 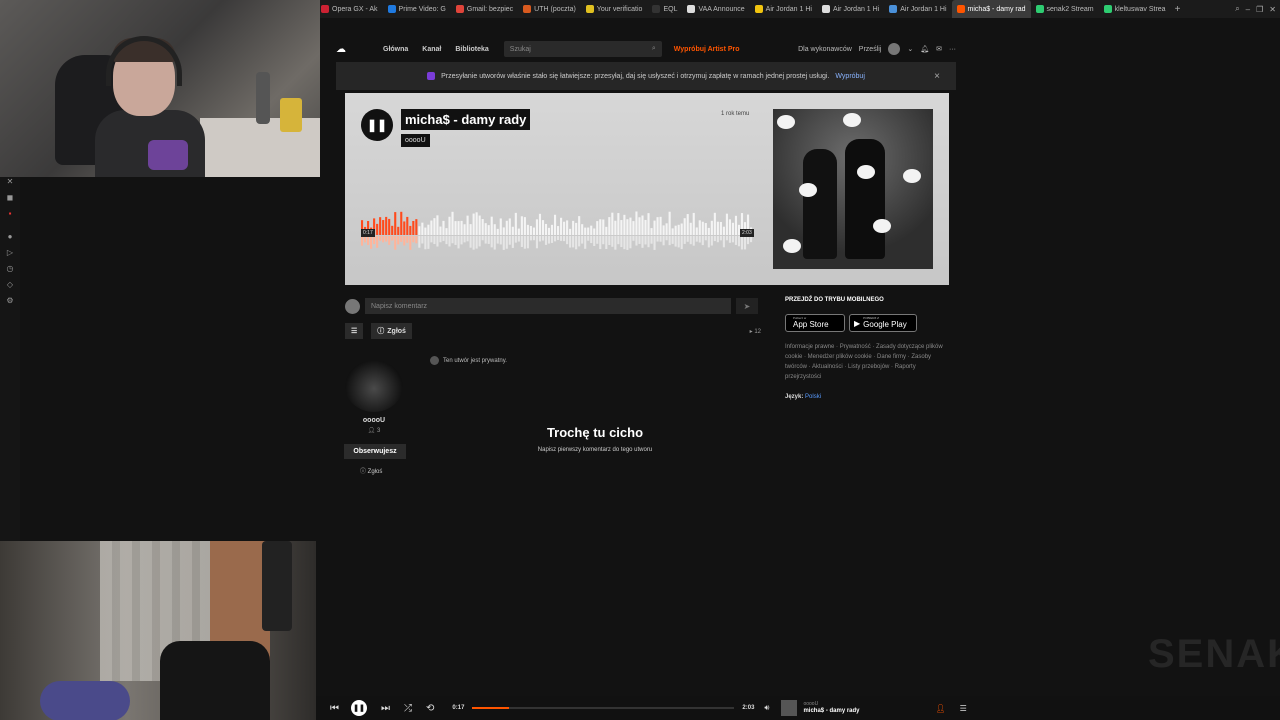 What do you see at coordinates (557, 229) in the screenshot?
I see `waveform` at bounding box center [557, 229].